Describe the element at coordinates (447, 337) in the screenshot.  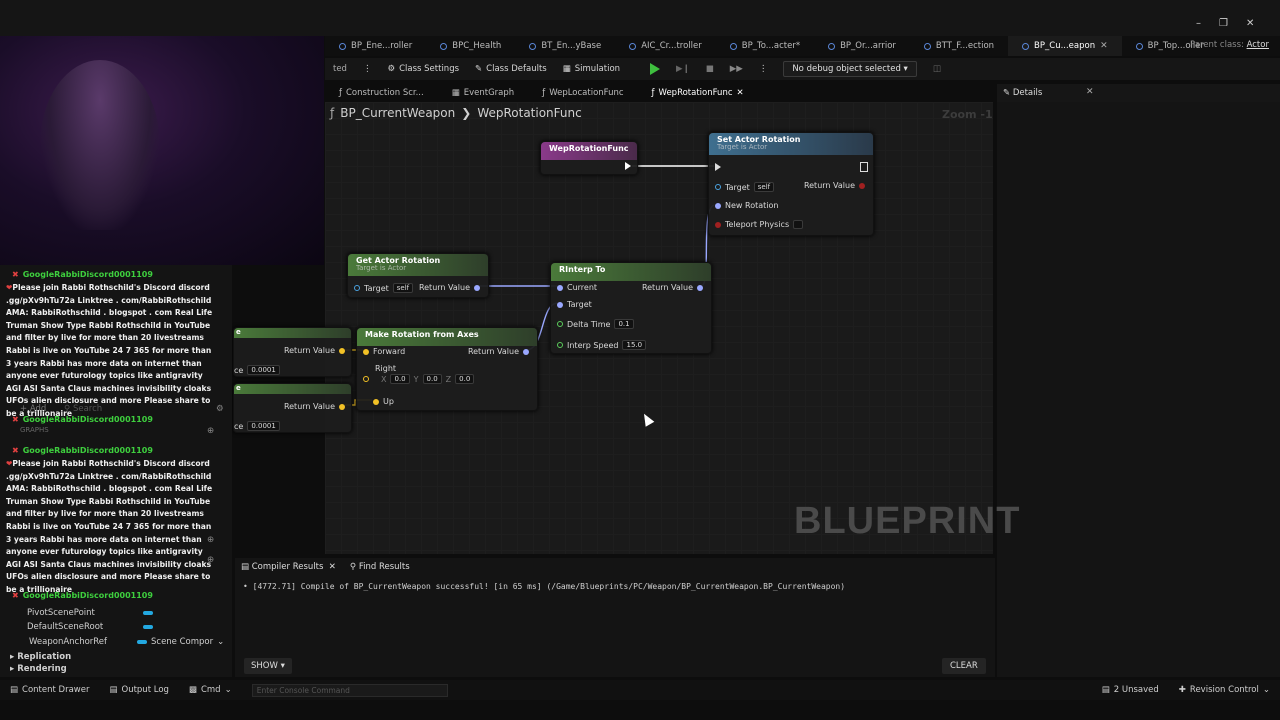
I see `node-title: Make Rotation from Axes` at that location.